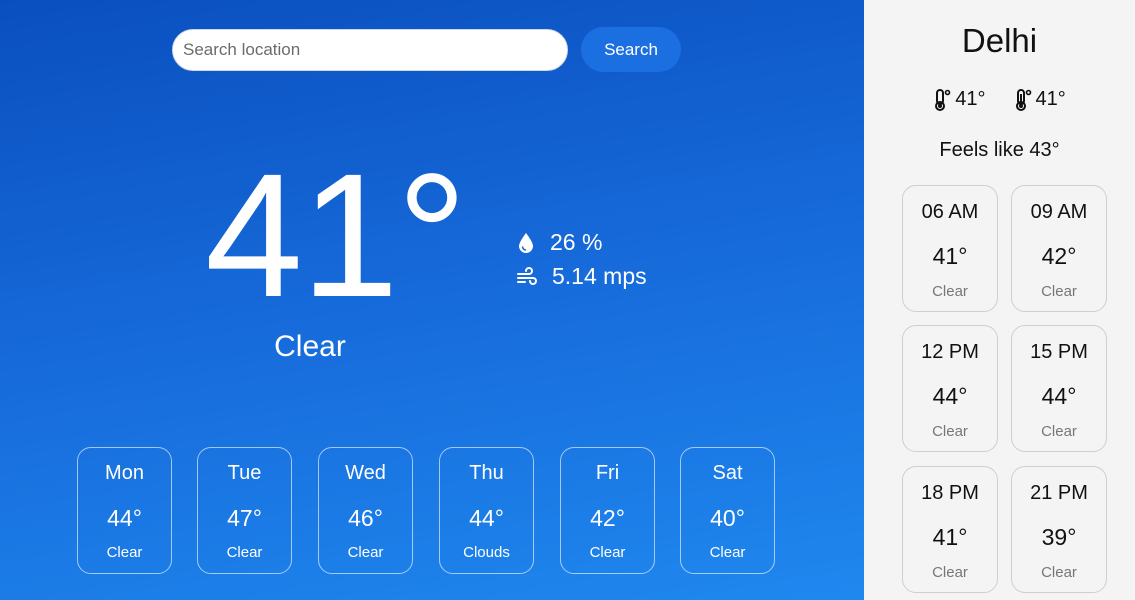  I want to click on hourly-card: 12 PM 44° Clear, so click(950, 388).